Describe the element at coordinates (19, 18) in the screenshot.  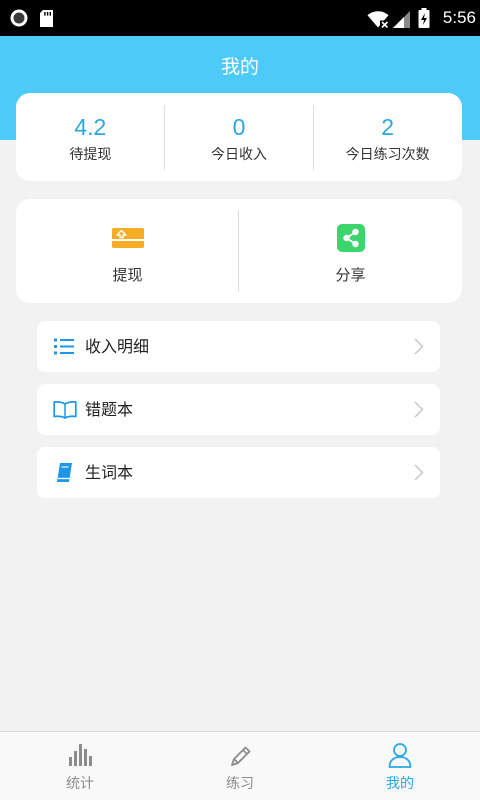
I see `record-icon` at that location.